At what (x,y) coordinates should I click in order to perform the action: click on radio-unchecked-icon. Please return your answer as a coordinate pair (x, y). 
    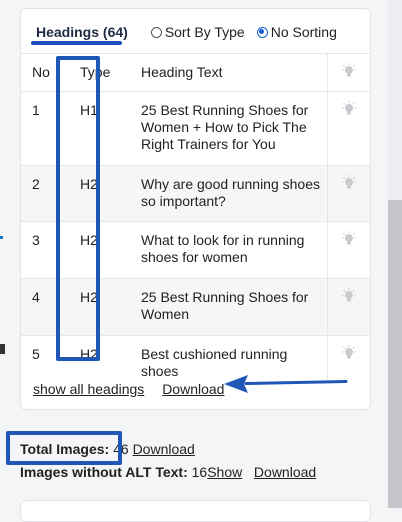
    Looking at the image, I should click on (156, 32).